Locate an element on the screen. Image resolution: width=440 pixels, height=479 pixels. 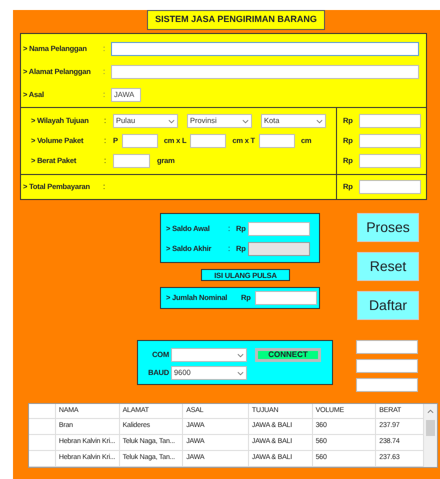
action-button: Proses is located at coordinates (388, 227).